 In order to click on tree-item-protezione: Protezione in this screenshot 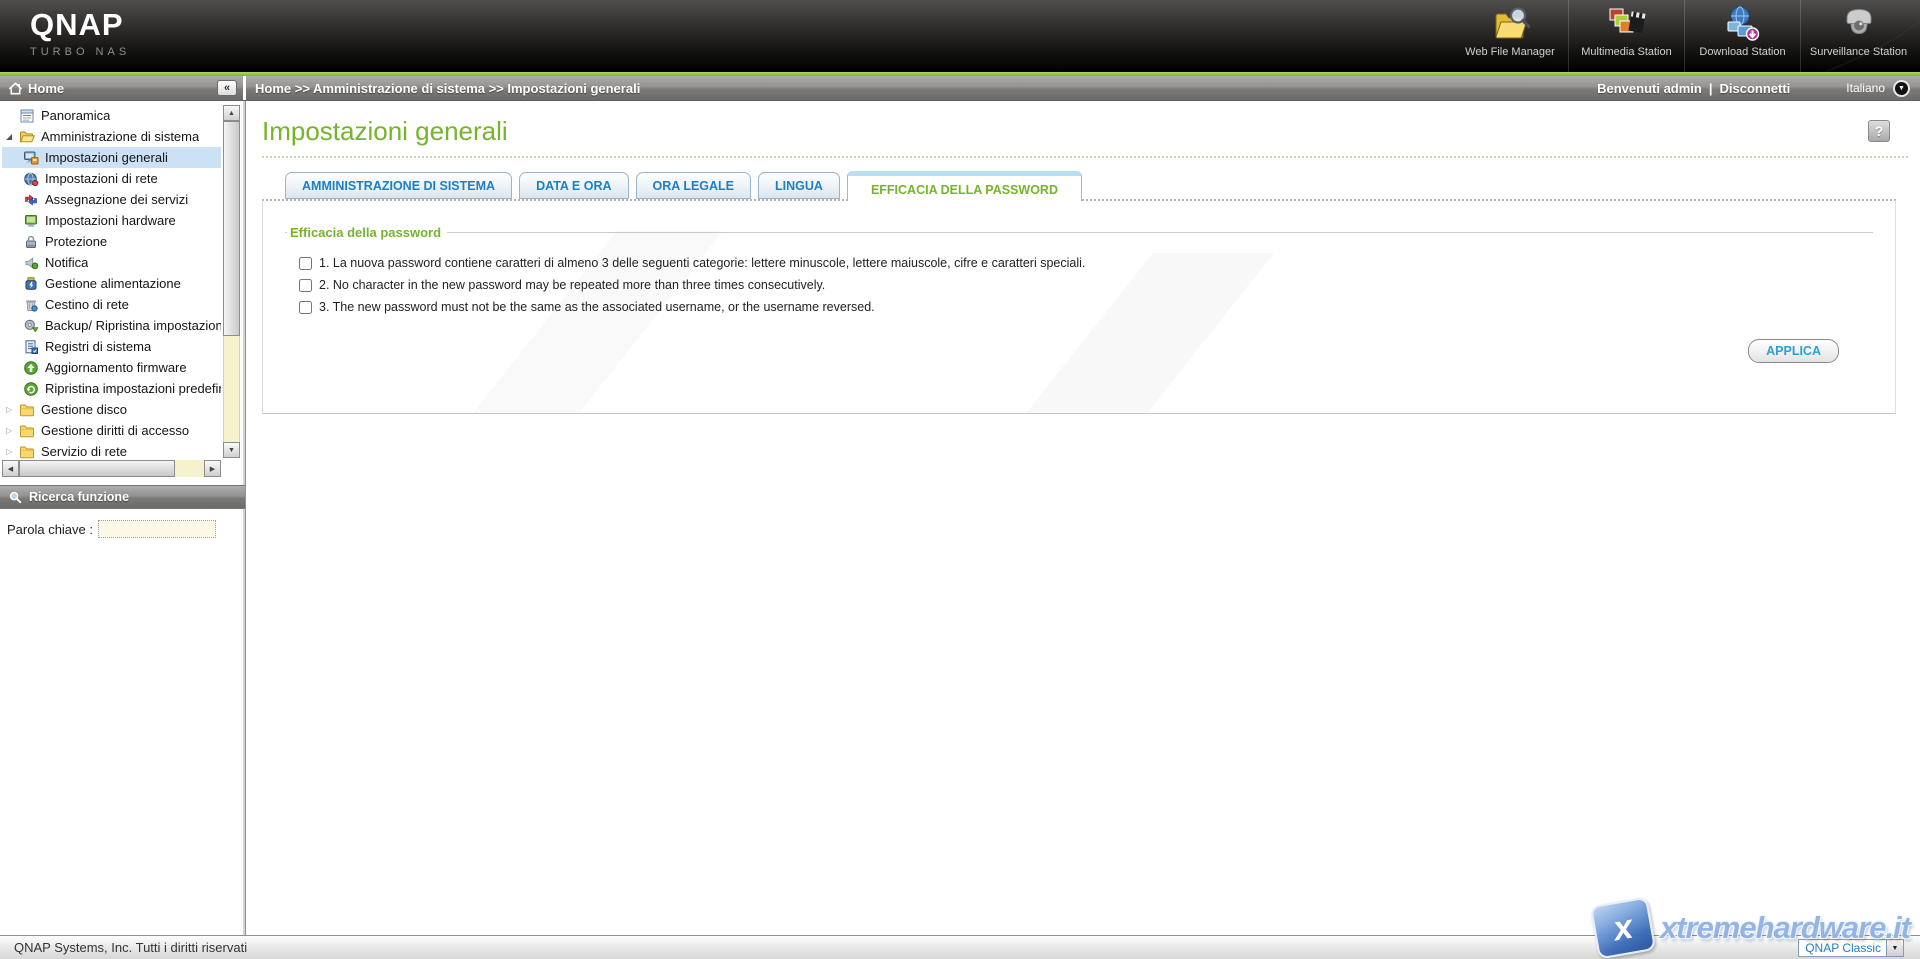, I will do `click(111, 241)`.